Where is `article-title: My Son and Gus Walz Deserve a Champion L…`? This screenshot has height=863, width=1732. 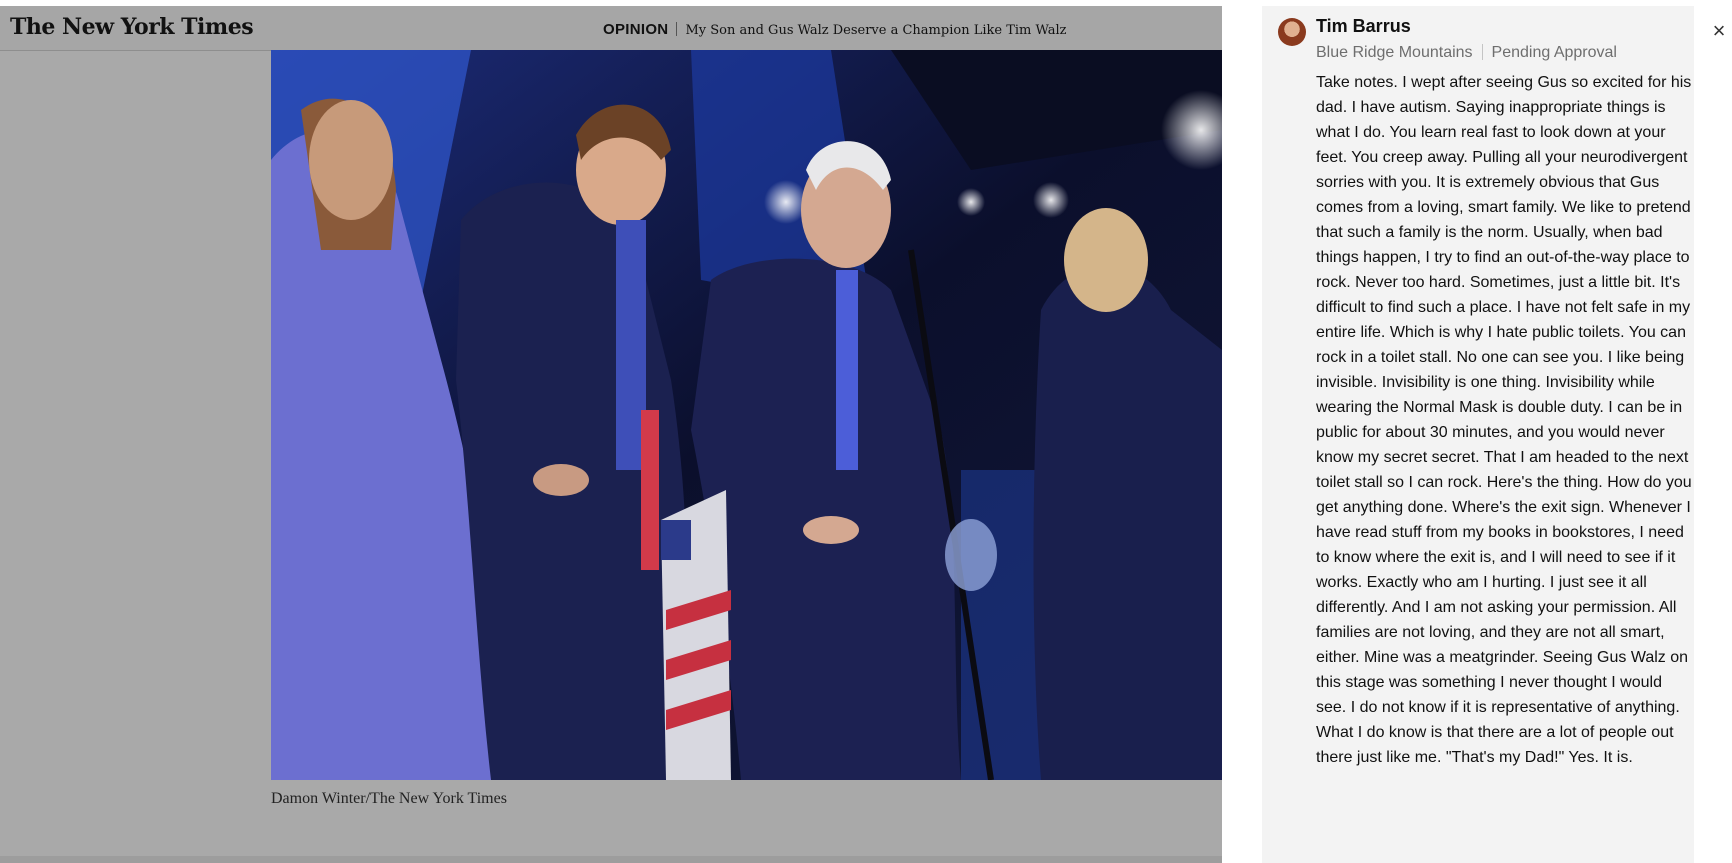 article-title: My Son and Gus Walz Deserve a Champion L… is located at coordinates (876, 30).